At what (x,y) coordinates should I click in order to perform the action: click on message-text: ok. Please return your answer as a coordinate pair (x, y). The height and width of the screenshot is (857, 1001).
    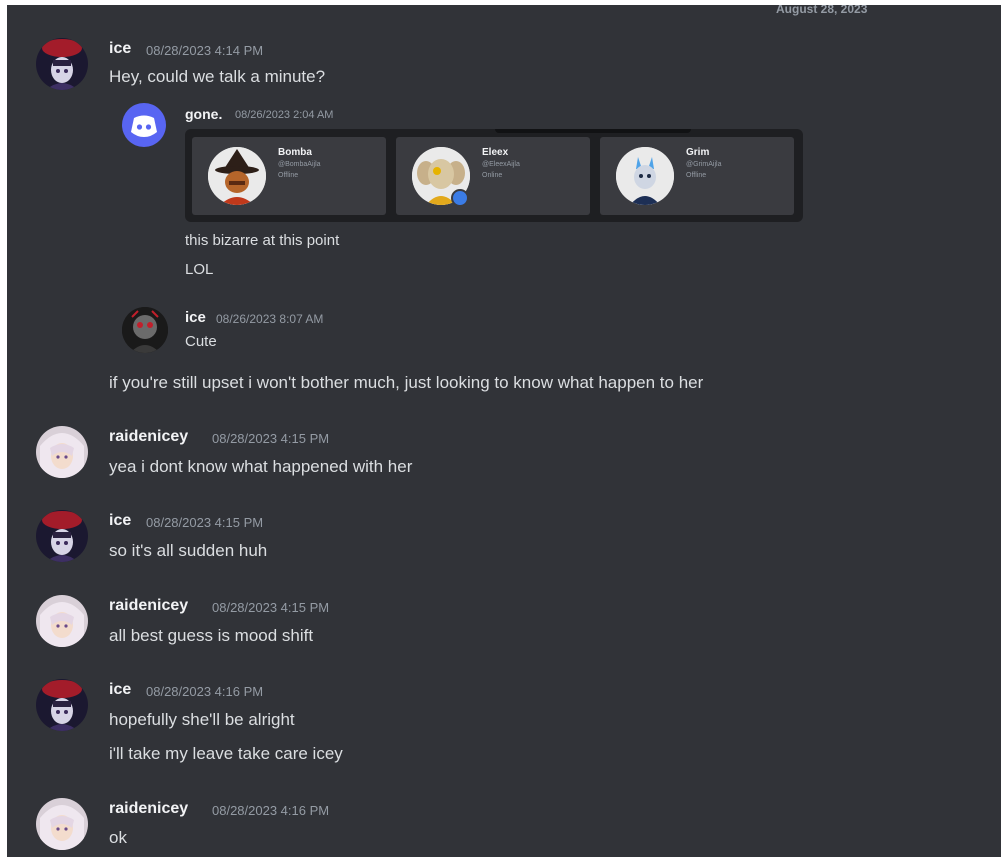
    Looking at the image, I should click on (118, 837).